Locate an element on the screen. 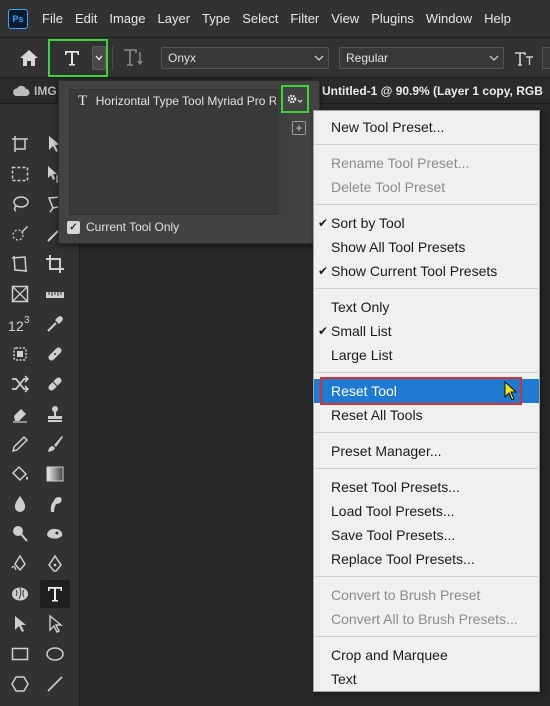 Image resolution: width=550 pixels, height=706 pixels. count-icon: 123 is located at coordinates (19, 324).